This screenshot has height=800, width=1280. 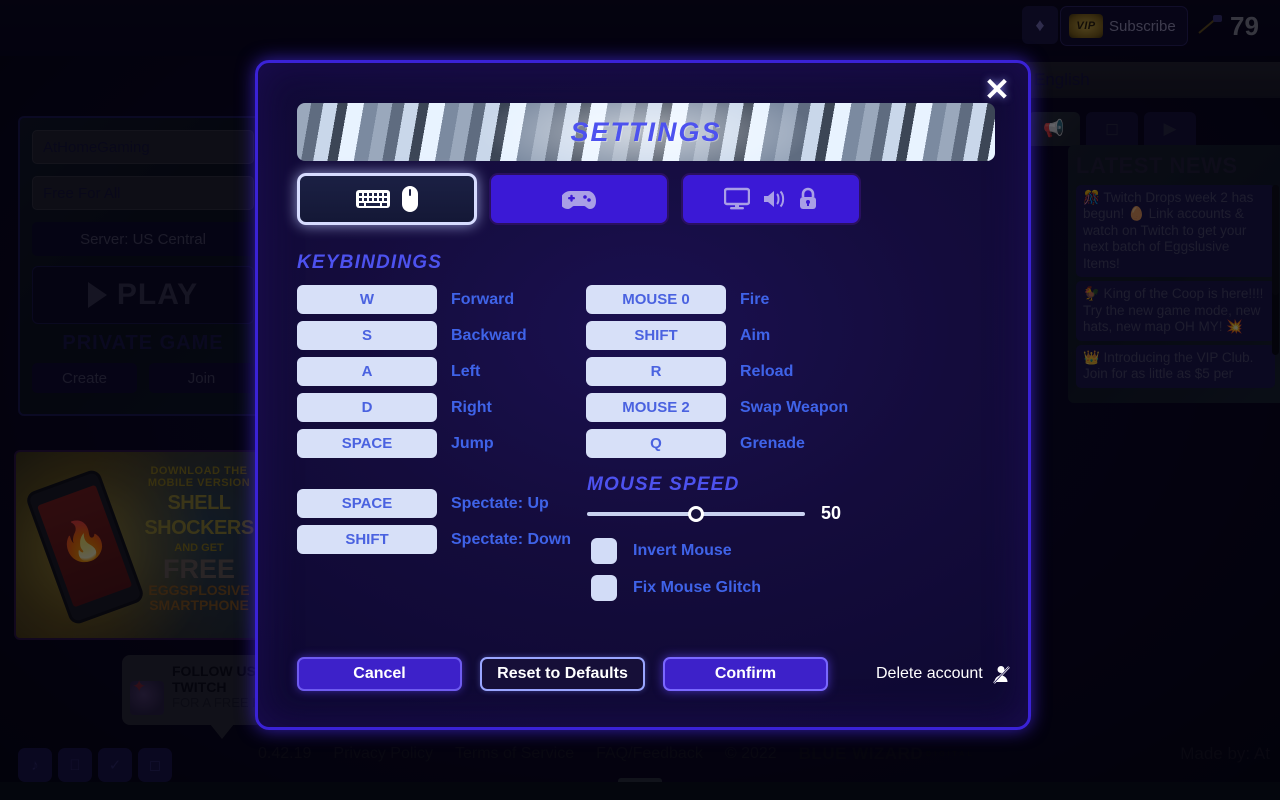 What do you see at coordinates (472, 443) in the screenshot?
I see `keybinding-action: Jump` at bounding box center [472, 443].